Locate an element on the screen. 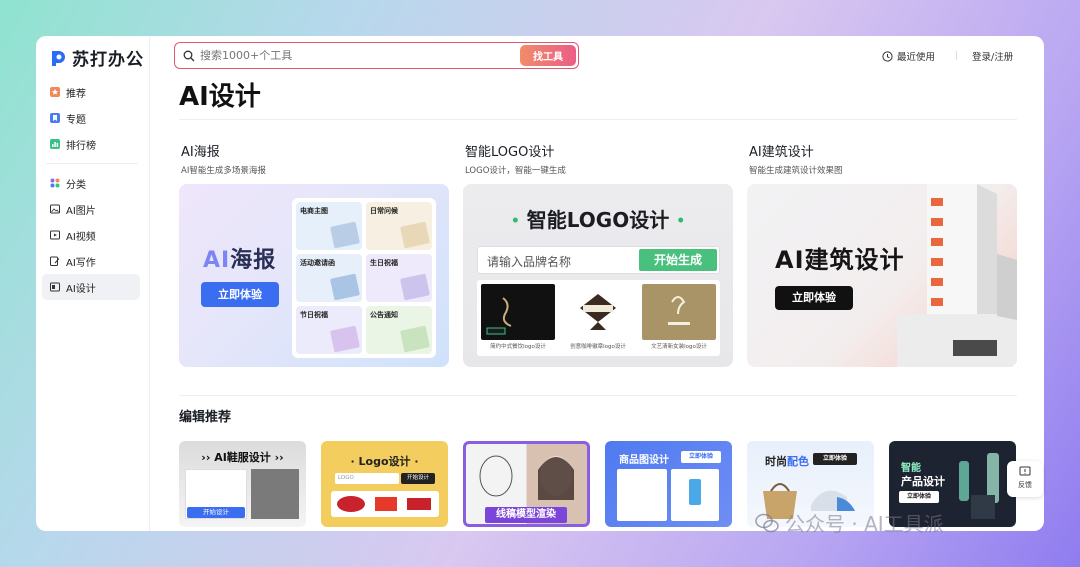  card-title-architecture: AI建筑设计 is located at coordinates (781, 150).